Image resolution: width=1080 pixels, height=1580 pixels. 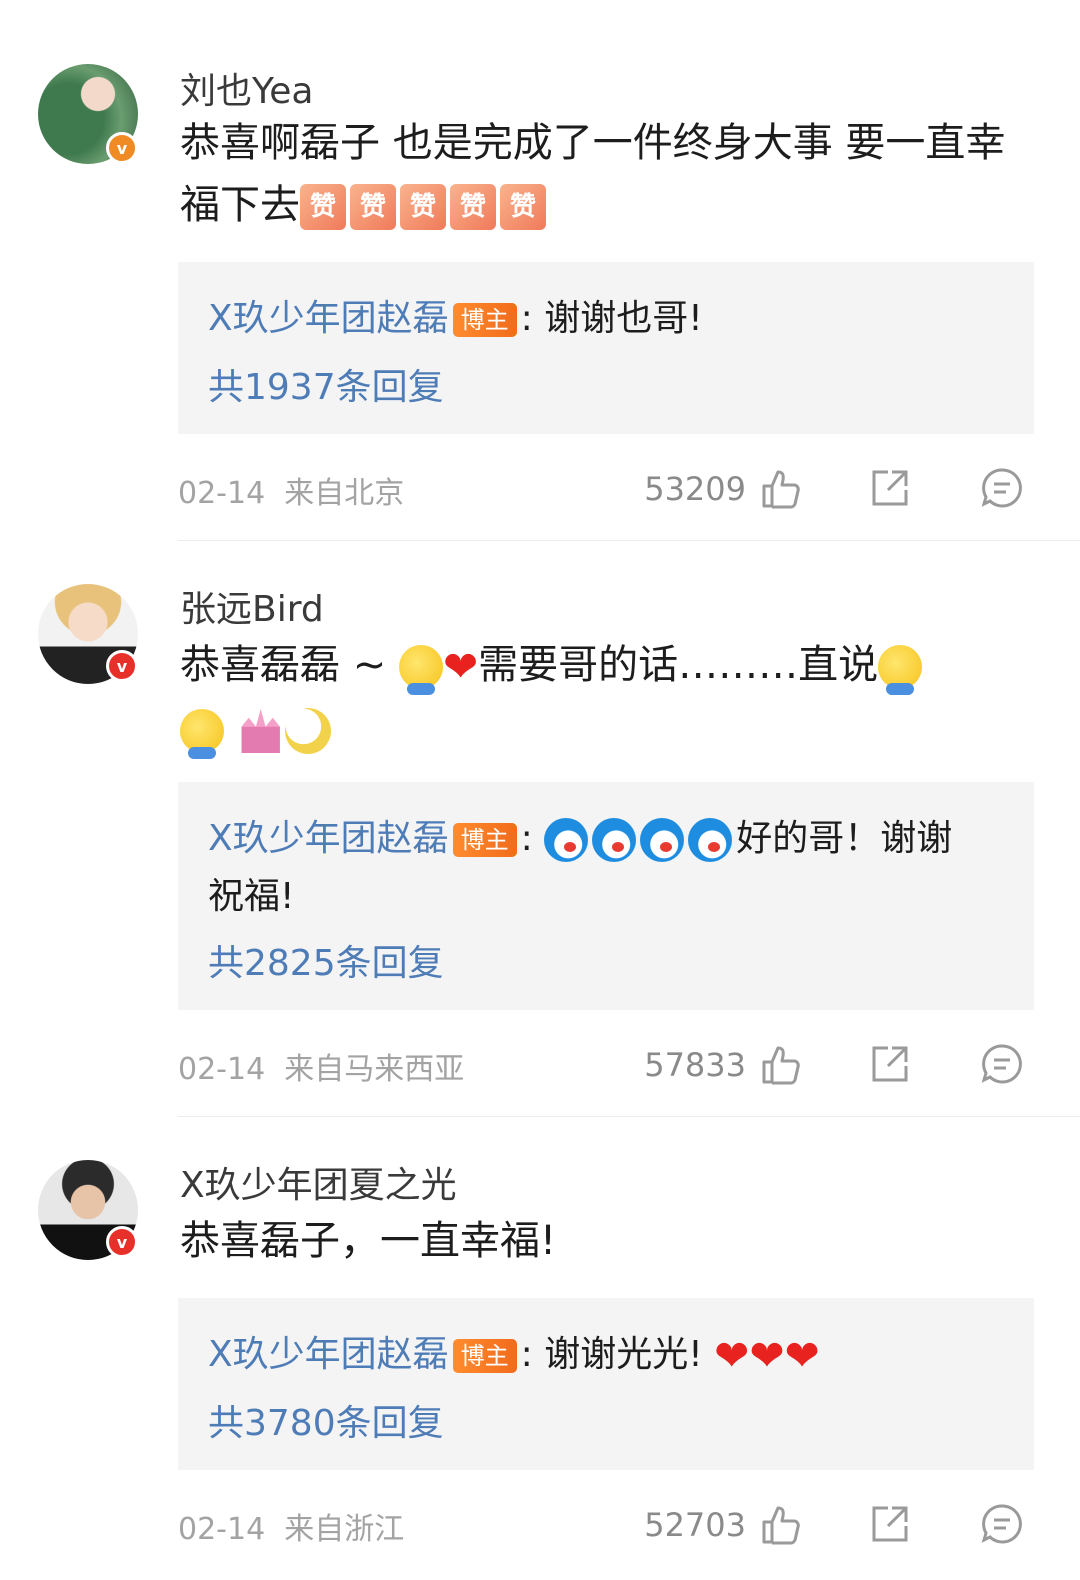 What do you see at coordinates (600, 174) in the screenshot?
I see `comment-text: 恭喜啊磊子 也是完成了一件终身大事 要一直幸福下去赞赞赞赞赞` at bounding box center [600, 174].